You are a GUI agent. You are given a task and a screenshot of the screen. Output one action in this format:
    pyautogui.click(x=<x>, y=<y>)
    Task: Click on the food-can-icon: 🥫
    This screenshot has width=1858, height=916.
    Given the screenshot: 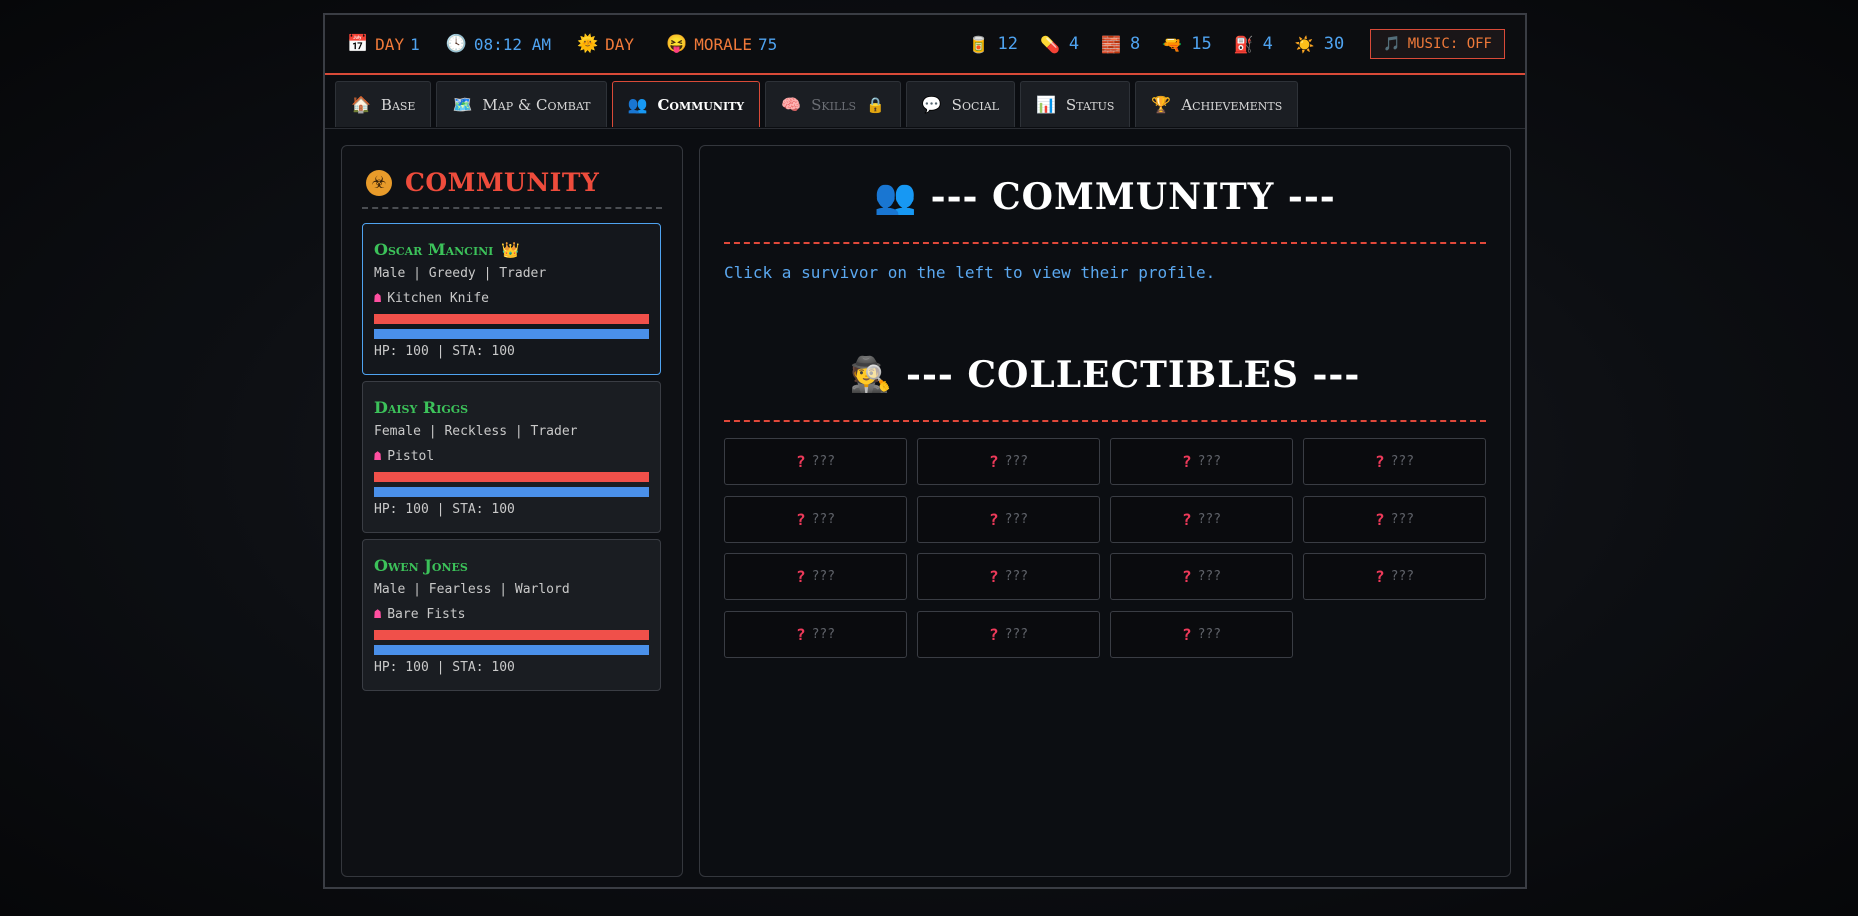 What is the action you would take?
    pyautogui.click(x=978, y=44)
    